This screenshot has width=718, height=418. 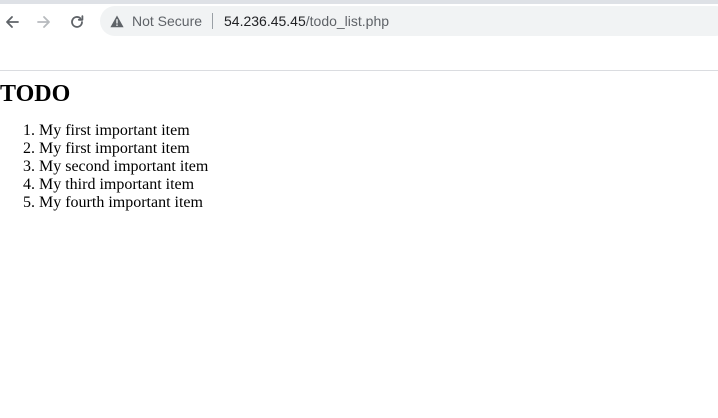 I want to click on browser-toolbar: Not Secure 54.236.45.45/todo_list.php, so click(x=359, y=20).